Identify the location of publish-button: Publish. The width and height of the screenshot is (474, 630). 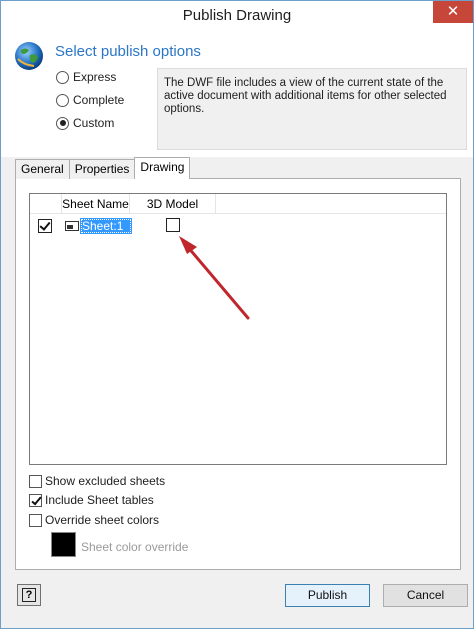
(327, 595).